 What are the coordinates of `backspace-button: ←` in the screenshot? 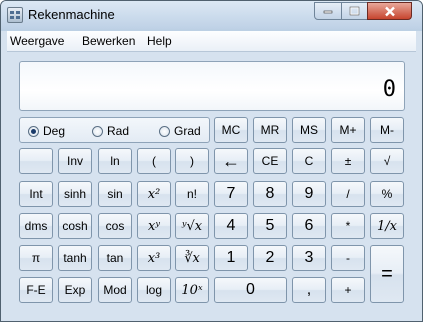 It's located at (231, 161).